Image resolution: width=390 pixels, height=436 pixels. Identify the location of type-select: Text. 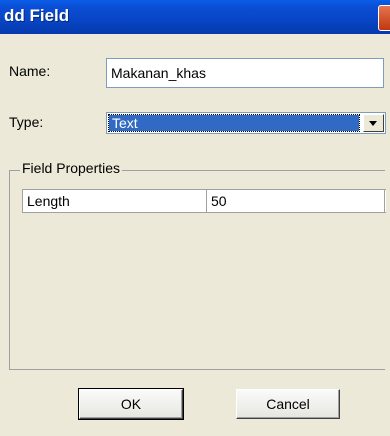
(246, 123).